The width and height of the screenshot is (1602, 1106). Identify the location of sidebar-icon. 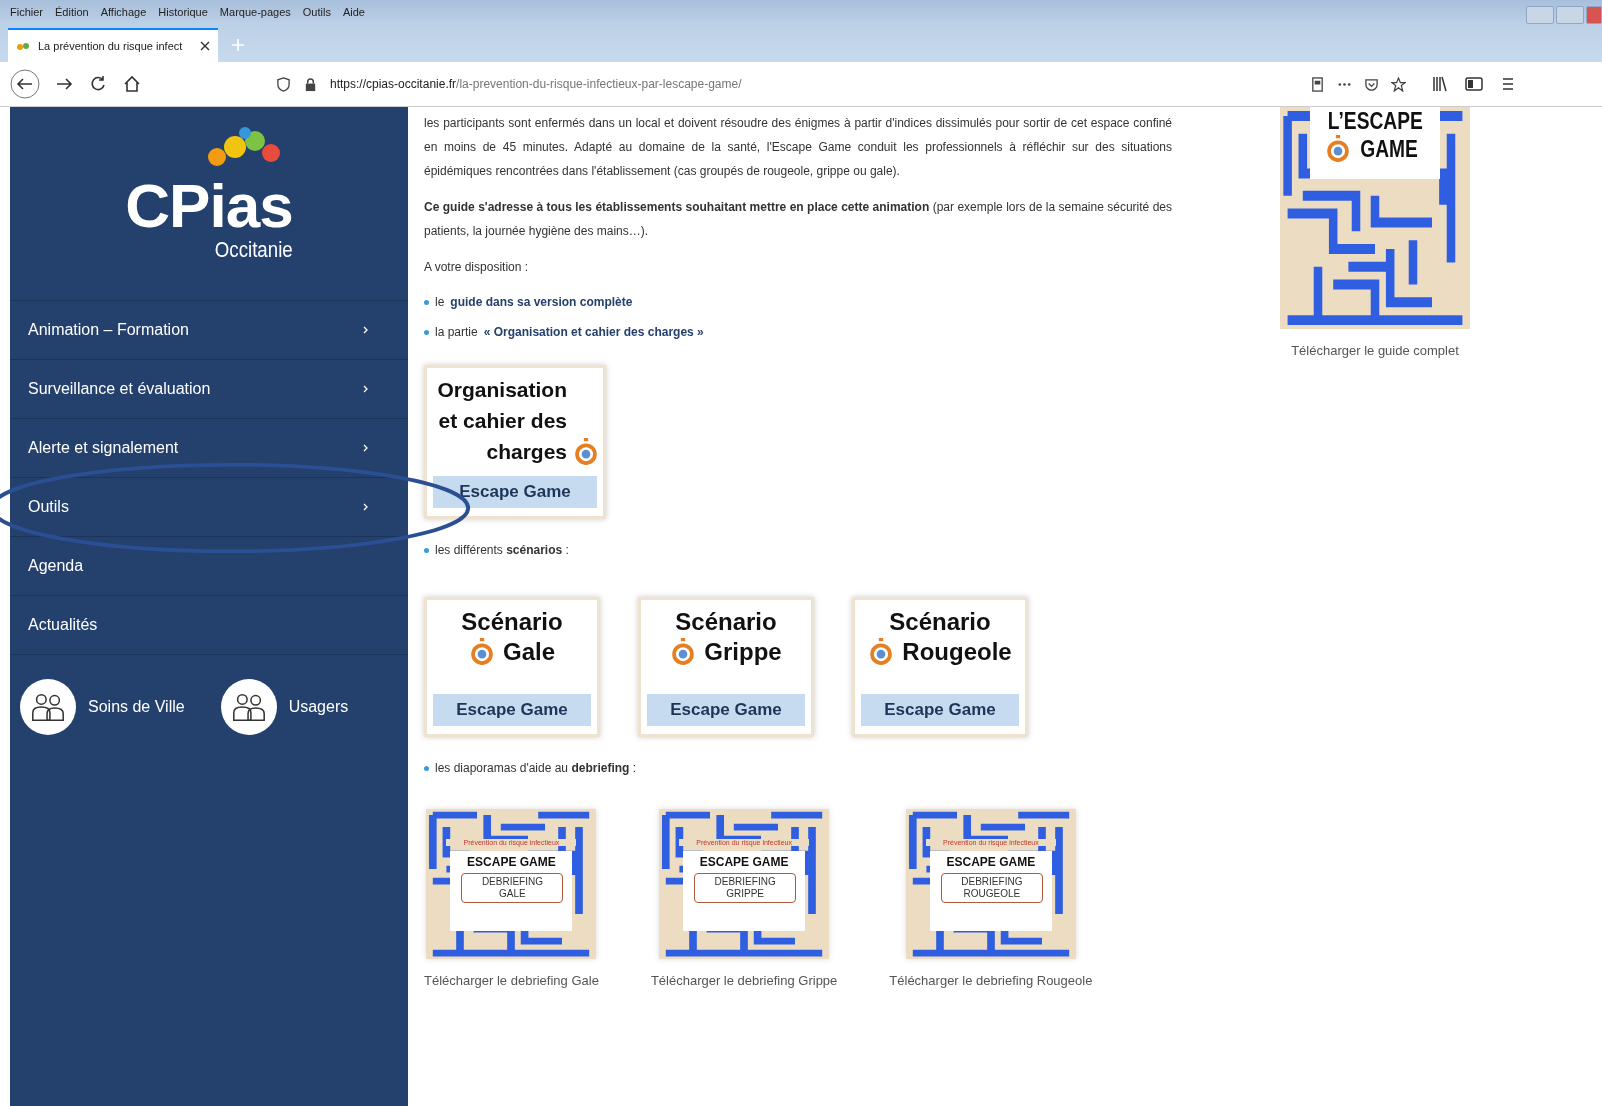
(1474, 84).